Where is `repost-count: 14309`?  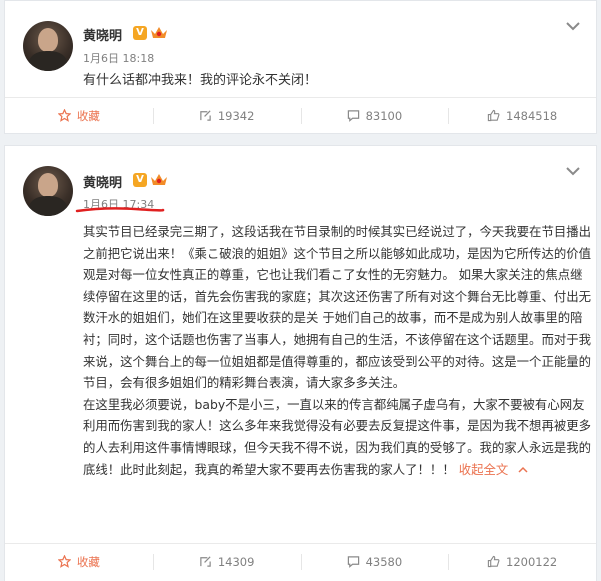 repost-count: 14309 is located at coordinates (236, 561).